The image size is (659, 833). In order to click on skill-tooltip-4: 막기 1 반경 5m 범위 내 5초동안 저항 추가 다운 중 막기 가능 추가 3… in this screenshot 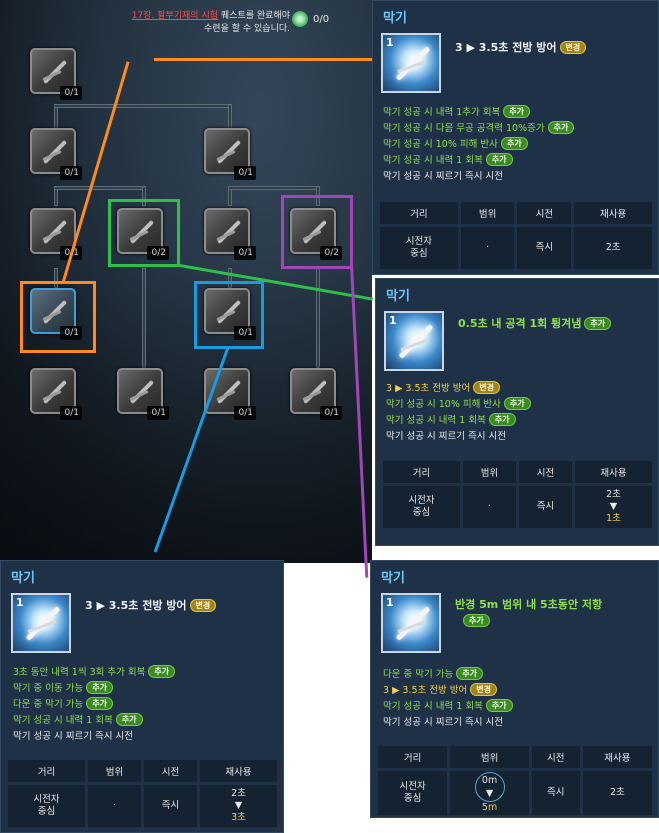, I will do `click(514, 689)`.